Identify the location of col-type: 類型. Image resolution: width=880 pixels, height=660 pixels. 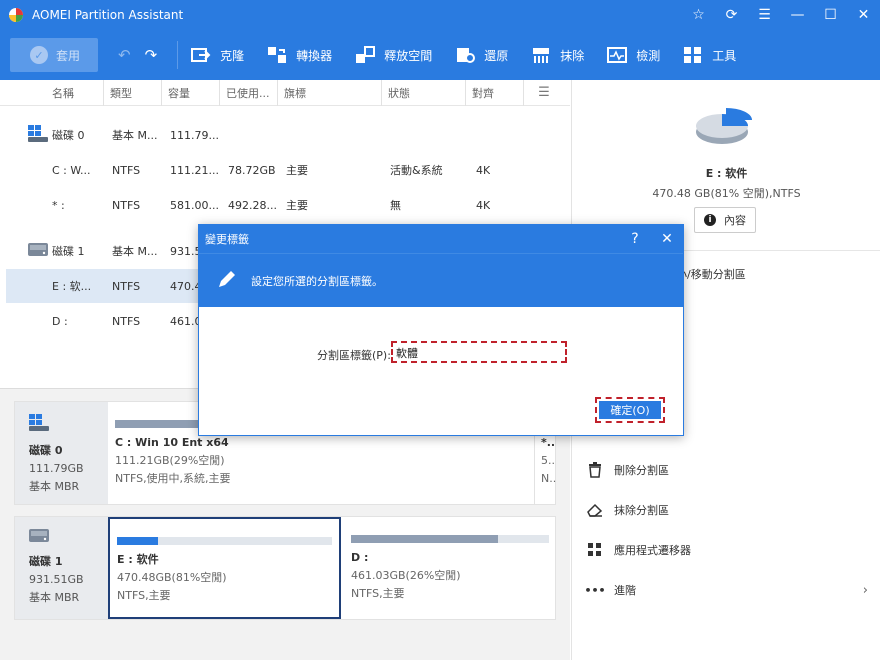
(133, 92).